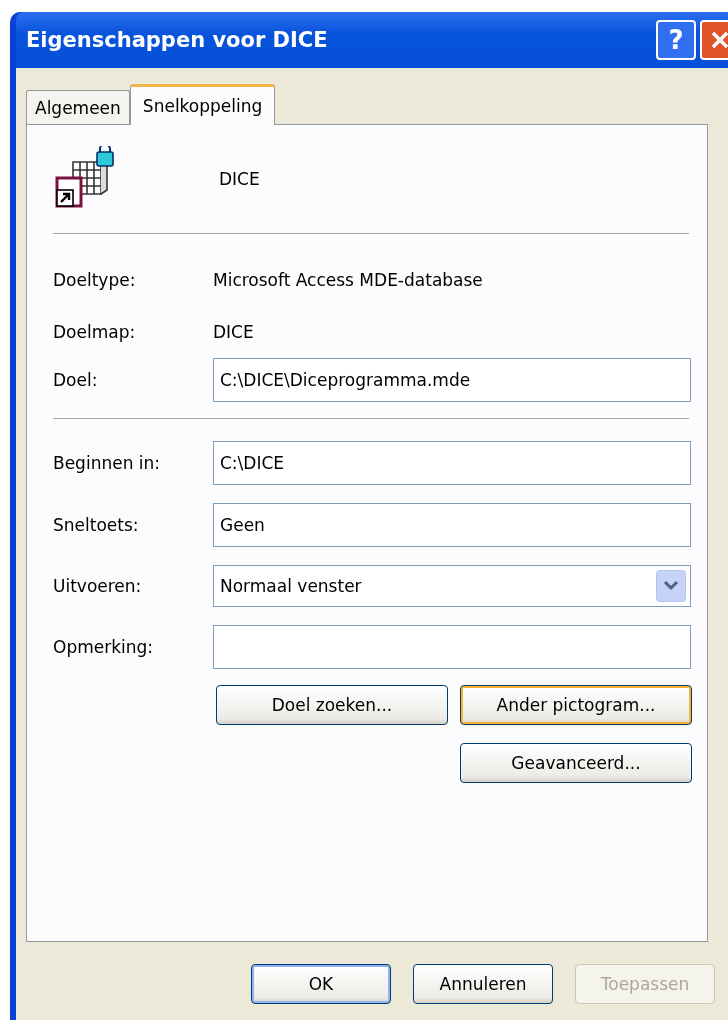  Describe the element at coordinates (96, 525) in the screenshot. I see `field-label: Sneltoets:` at that location.